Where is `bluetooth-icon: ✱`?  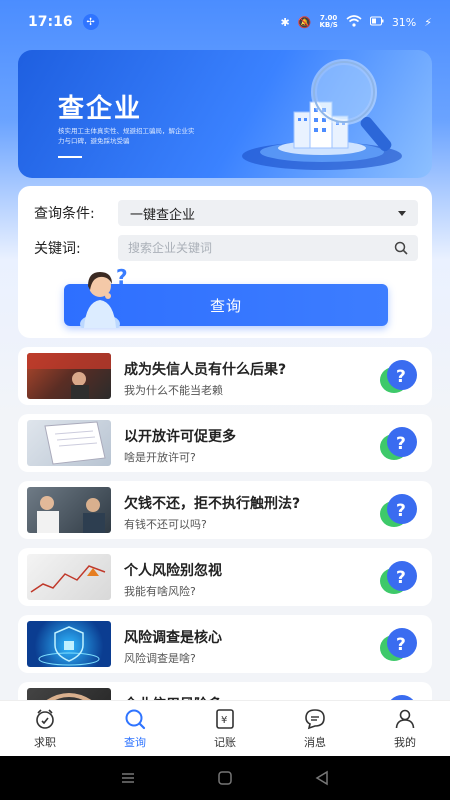 bluetooth-icon: ✱ is located at coordinates (285, 22).